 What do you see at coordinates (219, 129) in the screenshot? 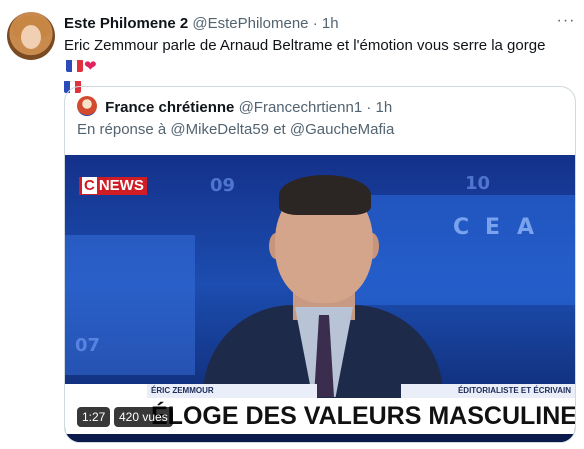
I see `mention-link: @MikeDelta59` at bounding box center [219, 129].